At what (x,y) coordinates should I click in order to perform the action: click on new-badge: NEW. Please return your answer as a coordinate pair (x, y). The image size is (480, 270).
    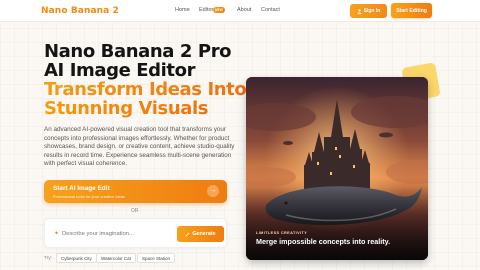
    Looking at the image, I should click on (219, 10).